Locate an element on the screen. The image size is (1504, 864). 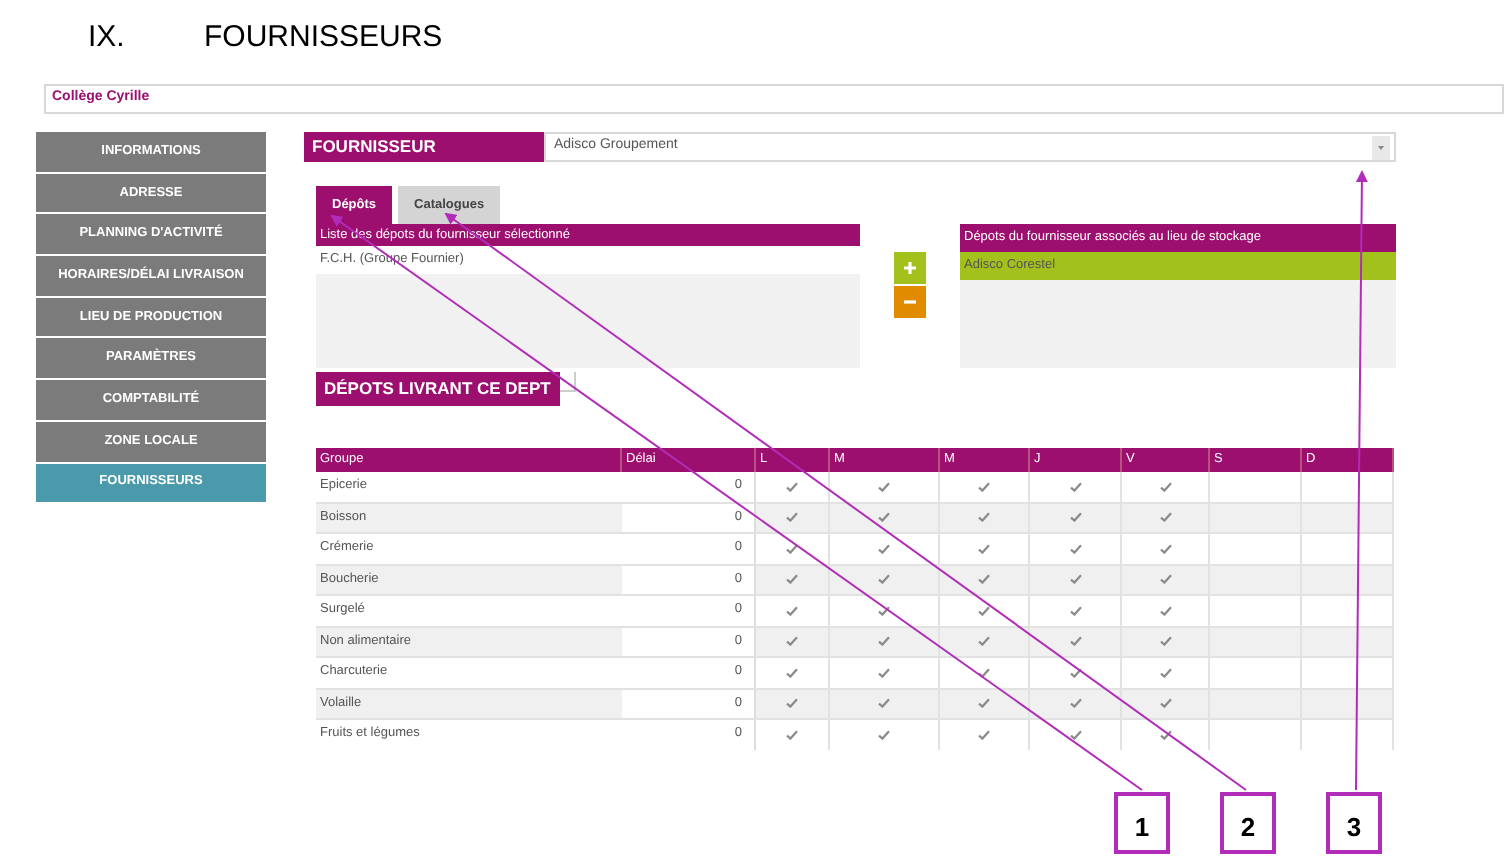
add-button is located at coordinates (910, 268).